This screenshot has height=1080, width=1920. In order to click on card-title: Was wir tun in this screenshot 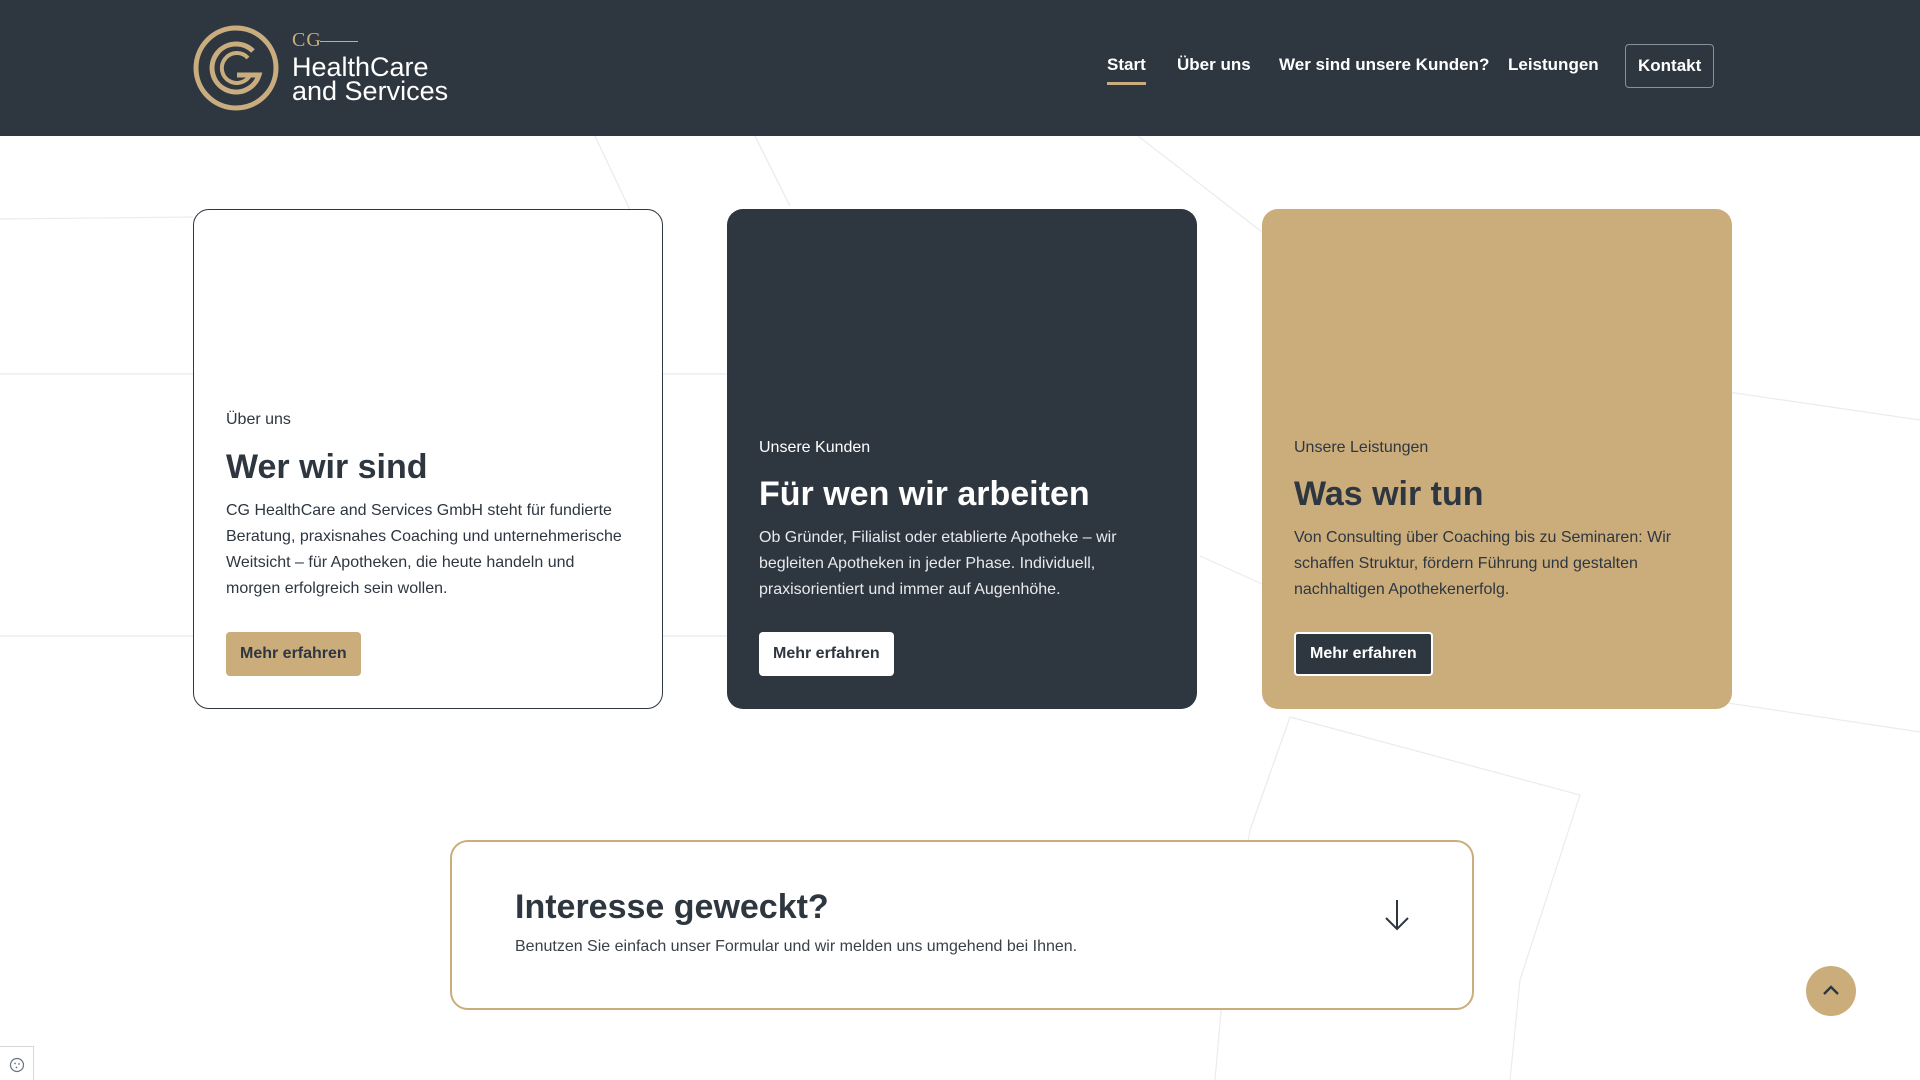, I will do `click(1389, 494)`.